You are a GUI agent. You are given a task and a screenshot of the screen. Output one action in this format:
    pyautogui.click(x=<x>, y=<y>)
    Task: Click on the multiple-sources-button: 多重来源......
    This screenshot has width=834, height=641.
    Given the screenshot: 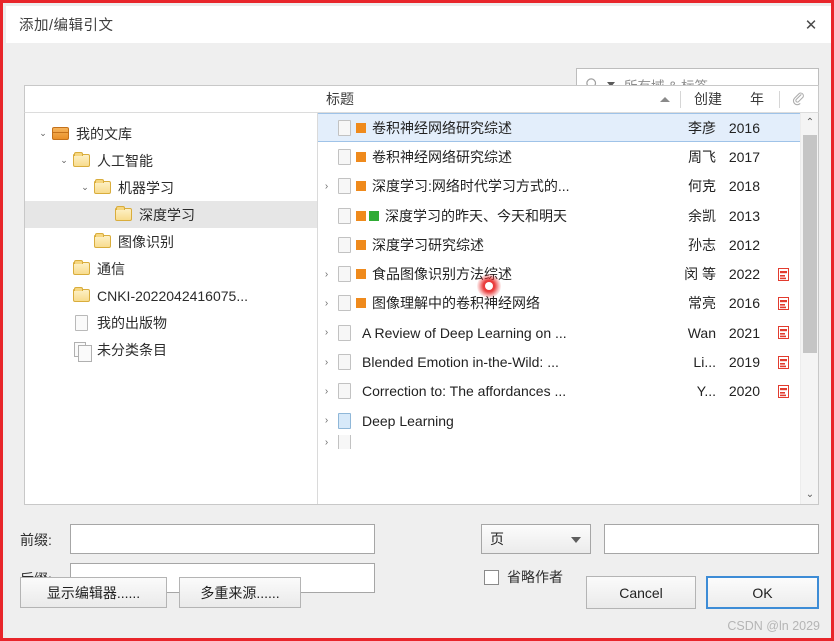 What is the action you would take?
    pyautogui.click(x=240, y=592)
    